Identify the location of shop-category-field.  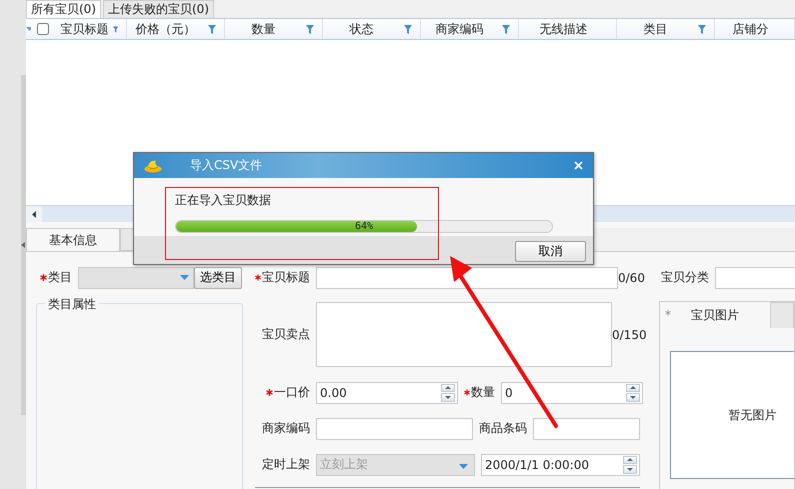
(755, 277).